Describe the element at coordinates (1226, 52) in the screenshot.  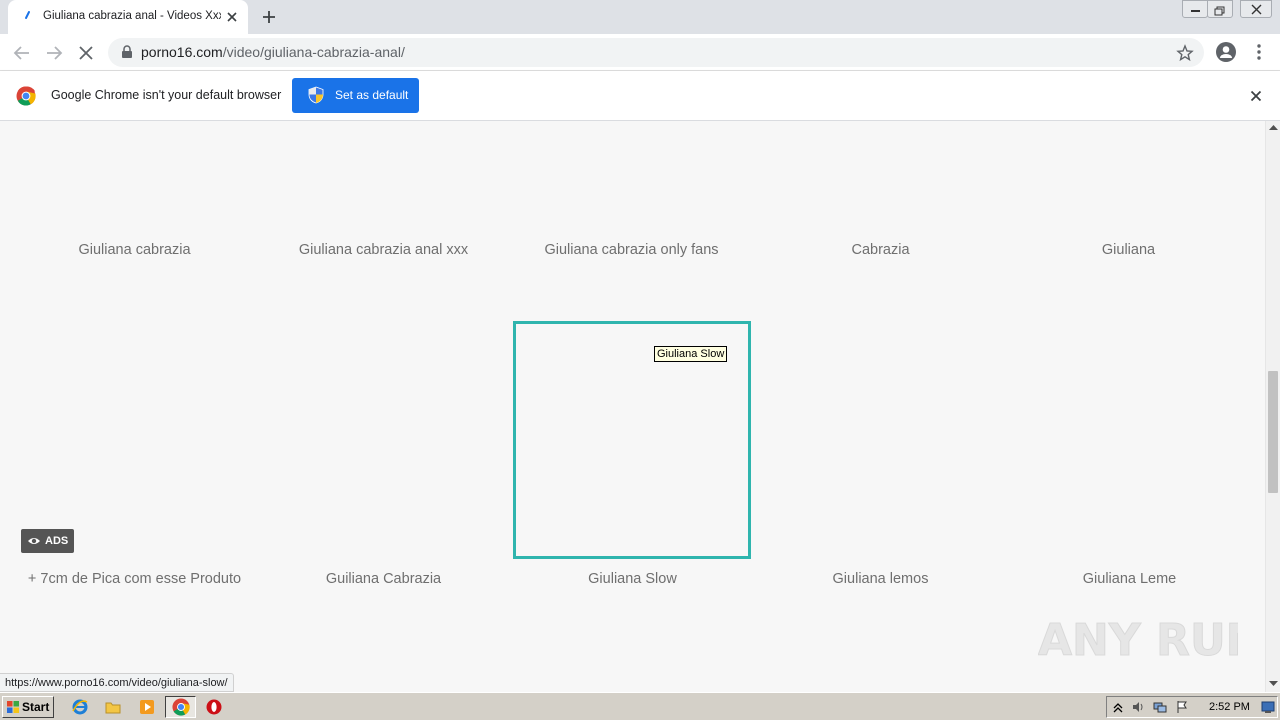
I see `account-icon` at that location.